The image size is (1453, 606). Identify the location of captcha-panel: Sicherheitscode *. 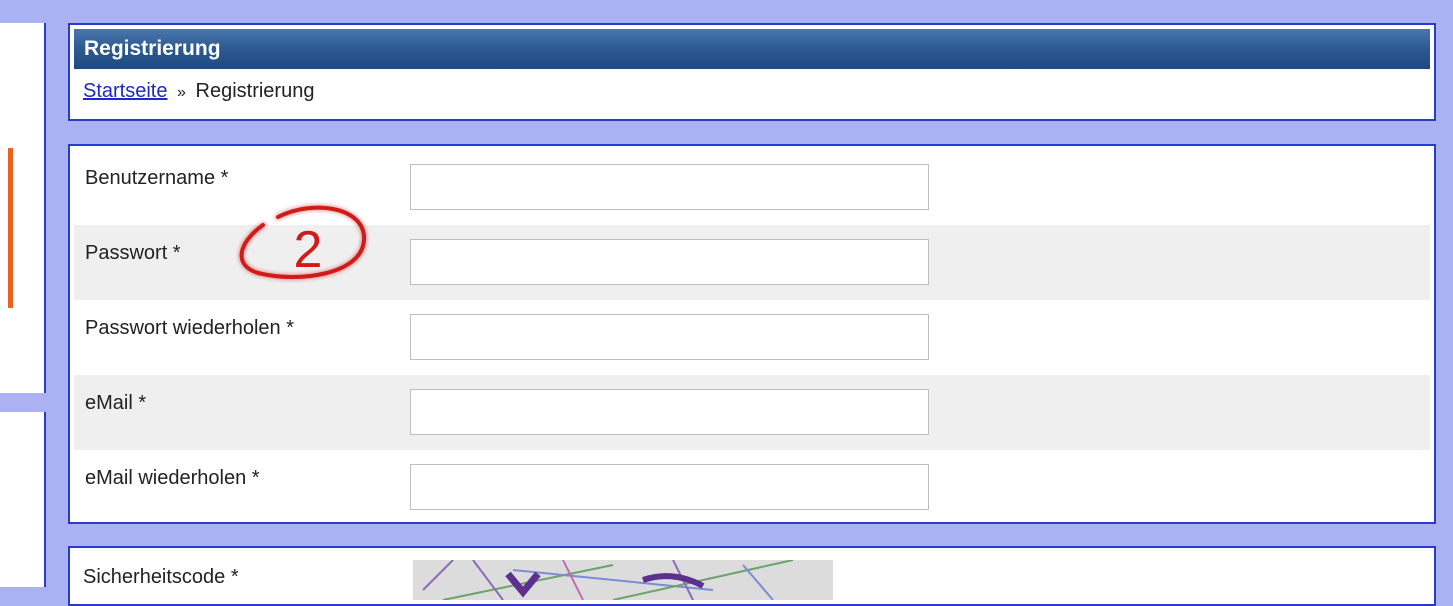
(752, 576).